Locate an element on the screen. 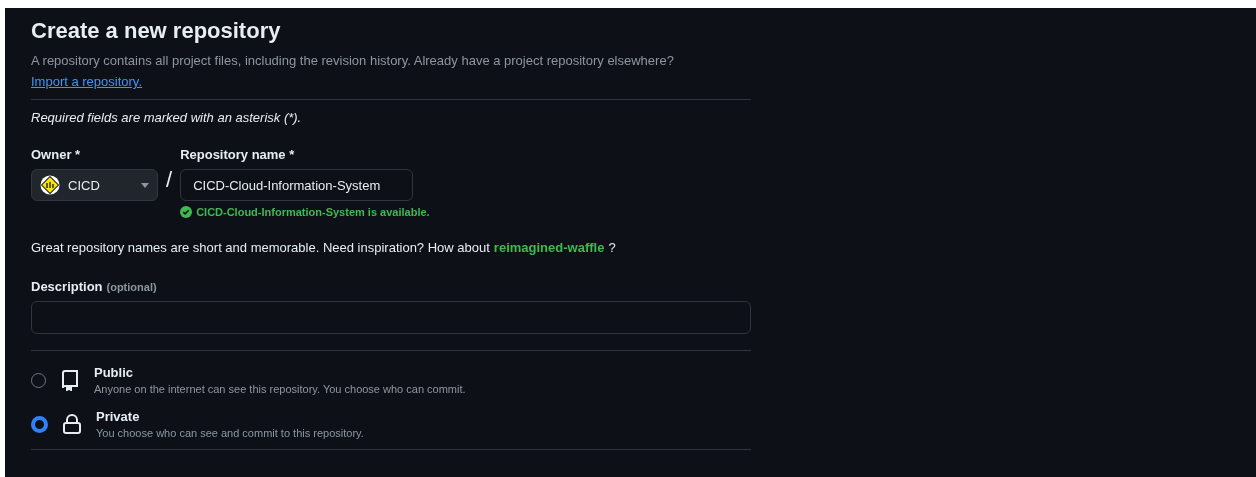  caret-icon is located at coordinates (145, 185).